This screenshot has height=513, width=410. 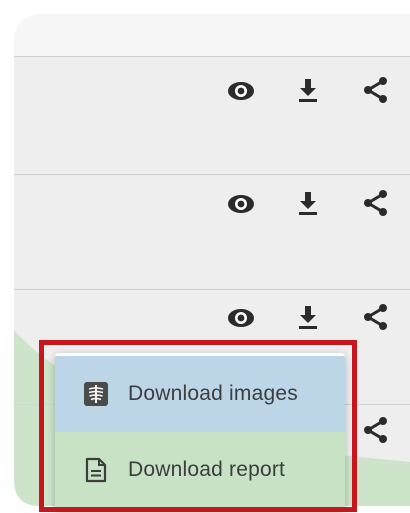 I want to click on menu-item-download-report: Download report, so click(x=200, y=470).